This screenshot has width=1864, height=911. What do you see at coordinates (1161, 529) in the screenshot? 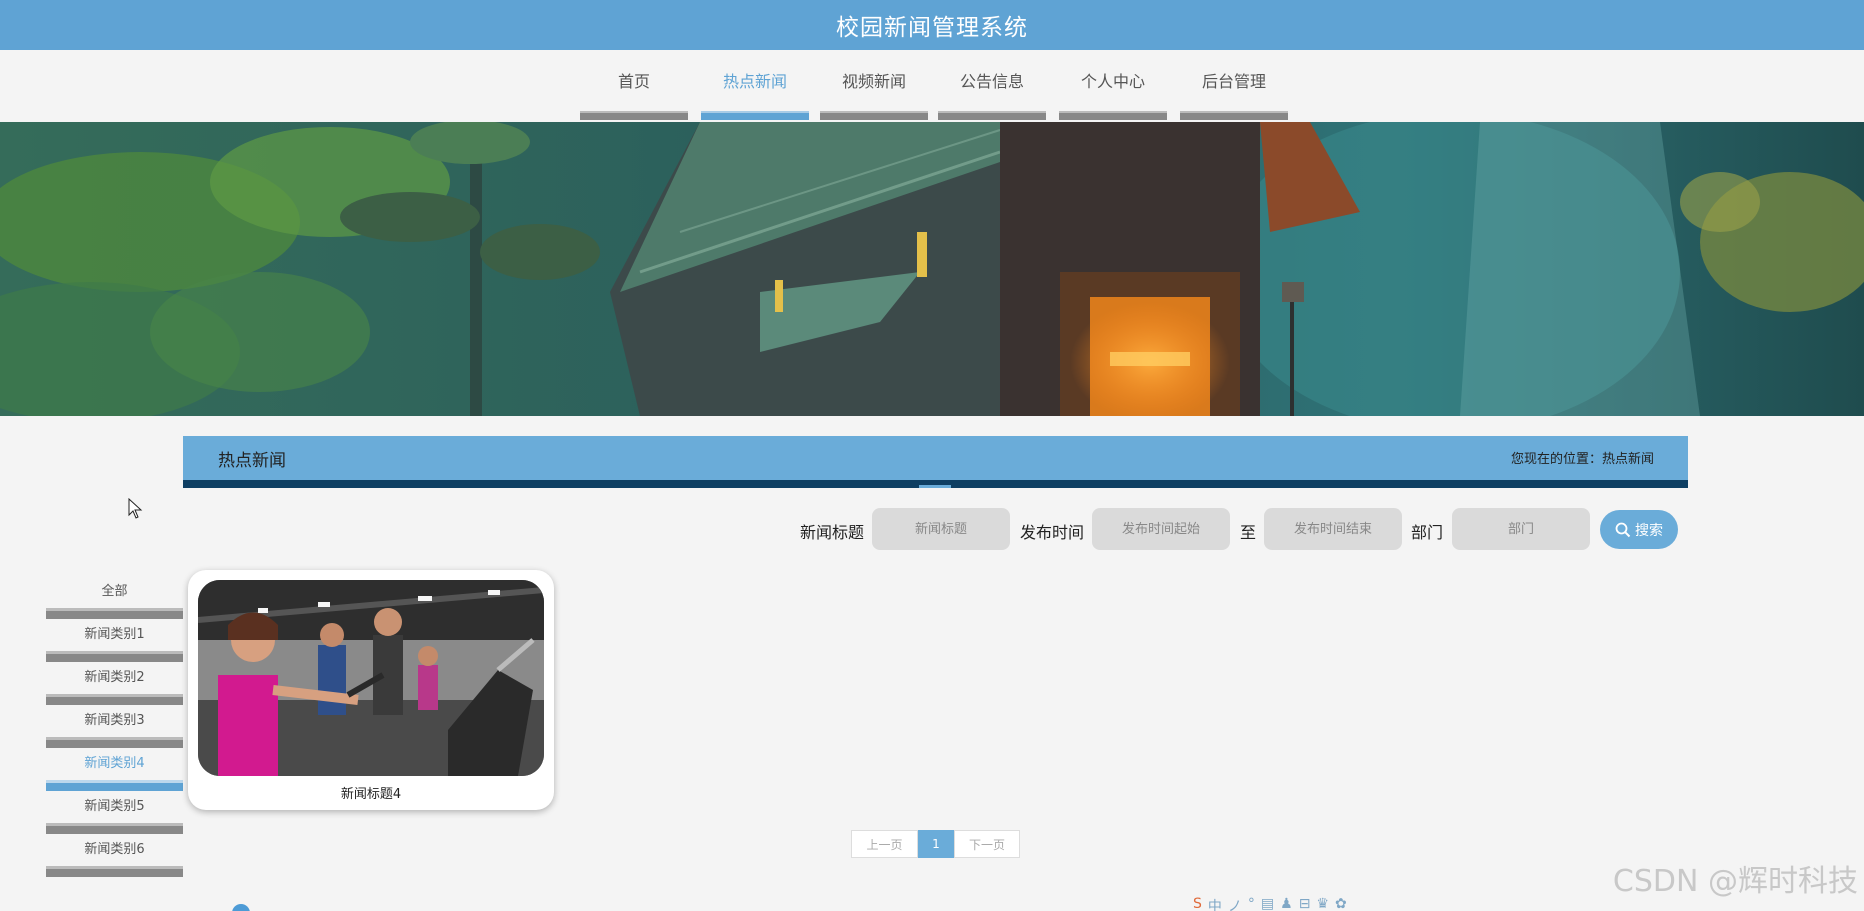
I see `date-start-input` at bounding box center [1161, 529].